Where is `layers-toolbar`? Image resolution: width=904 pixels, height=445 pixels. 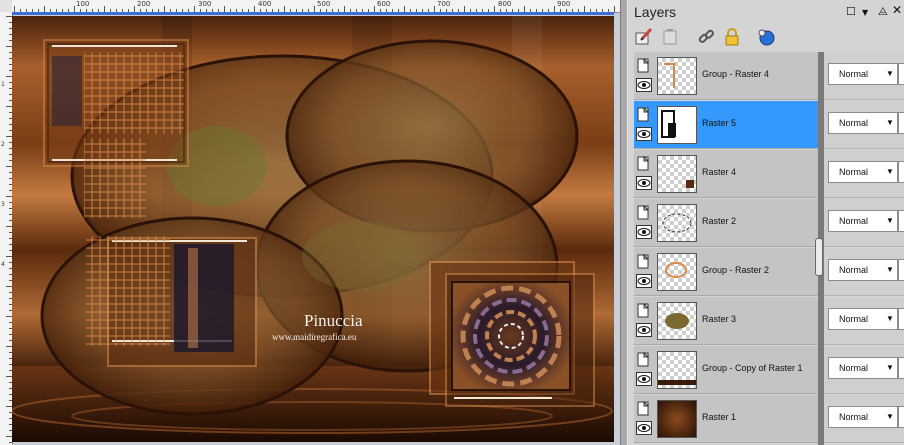 layers-toolbar is located at coordinates (766, 38).